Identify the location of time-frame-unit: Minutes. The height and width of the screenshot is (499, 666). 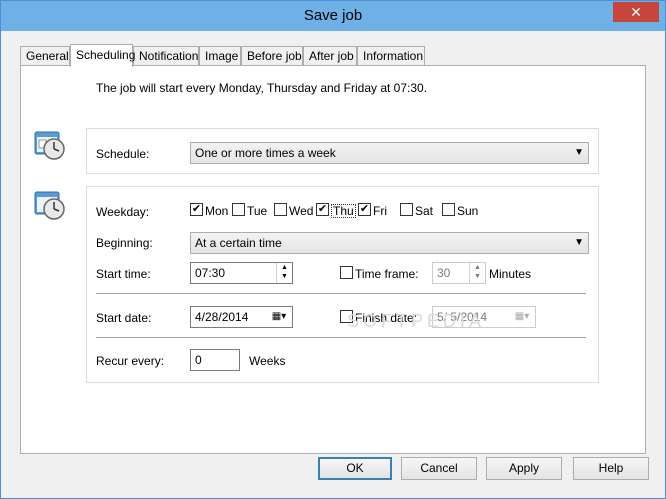
(510, 274).